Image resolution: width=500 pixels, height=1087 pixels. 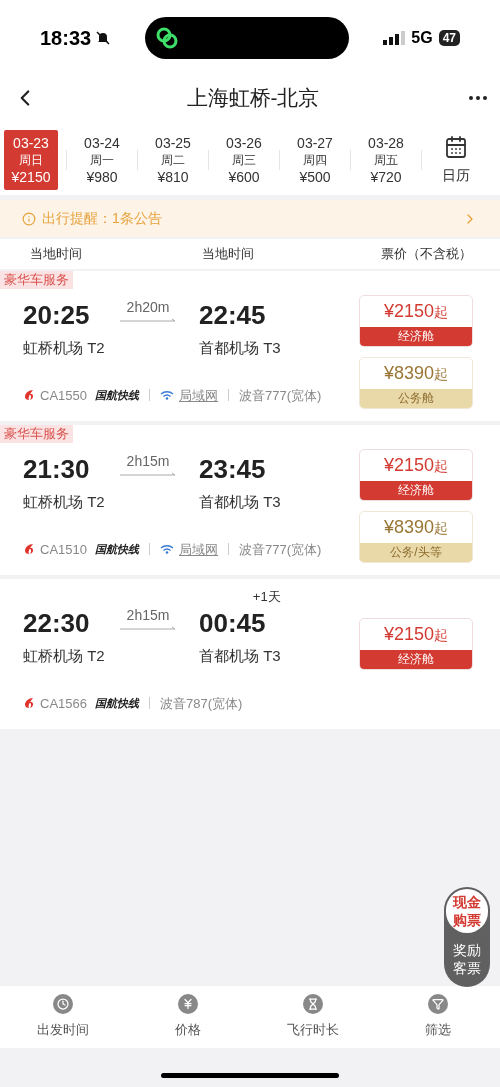 What do you see at coordinates (416, 552) in the screenshot?
I see `cabin-class: 公务/头等` at bounding box center [416, 552].